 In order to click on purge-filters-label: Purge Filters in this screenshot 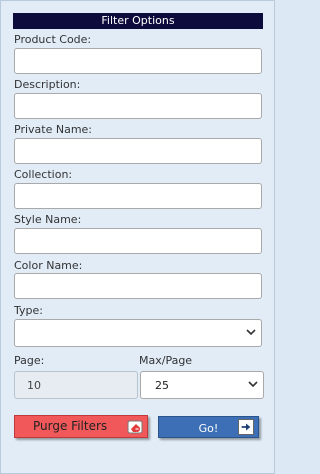, I will do `click(70, 426)`.